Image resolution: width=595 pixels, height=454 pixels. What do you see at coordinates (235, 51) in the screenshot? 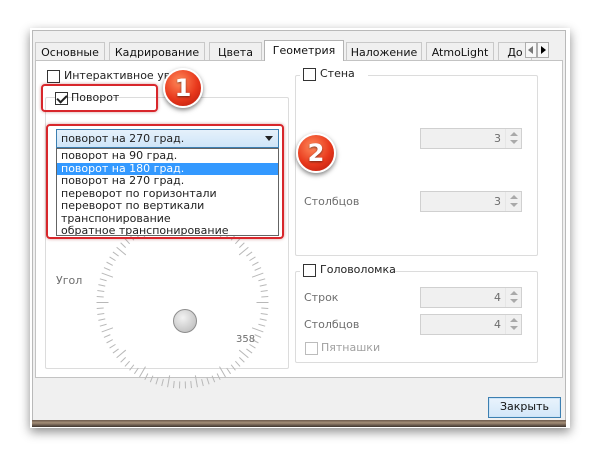
I see `tab-colors: Цвета` at bounding box center [235, 51].